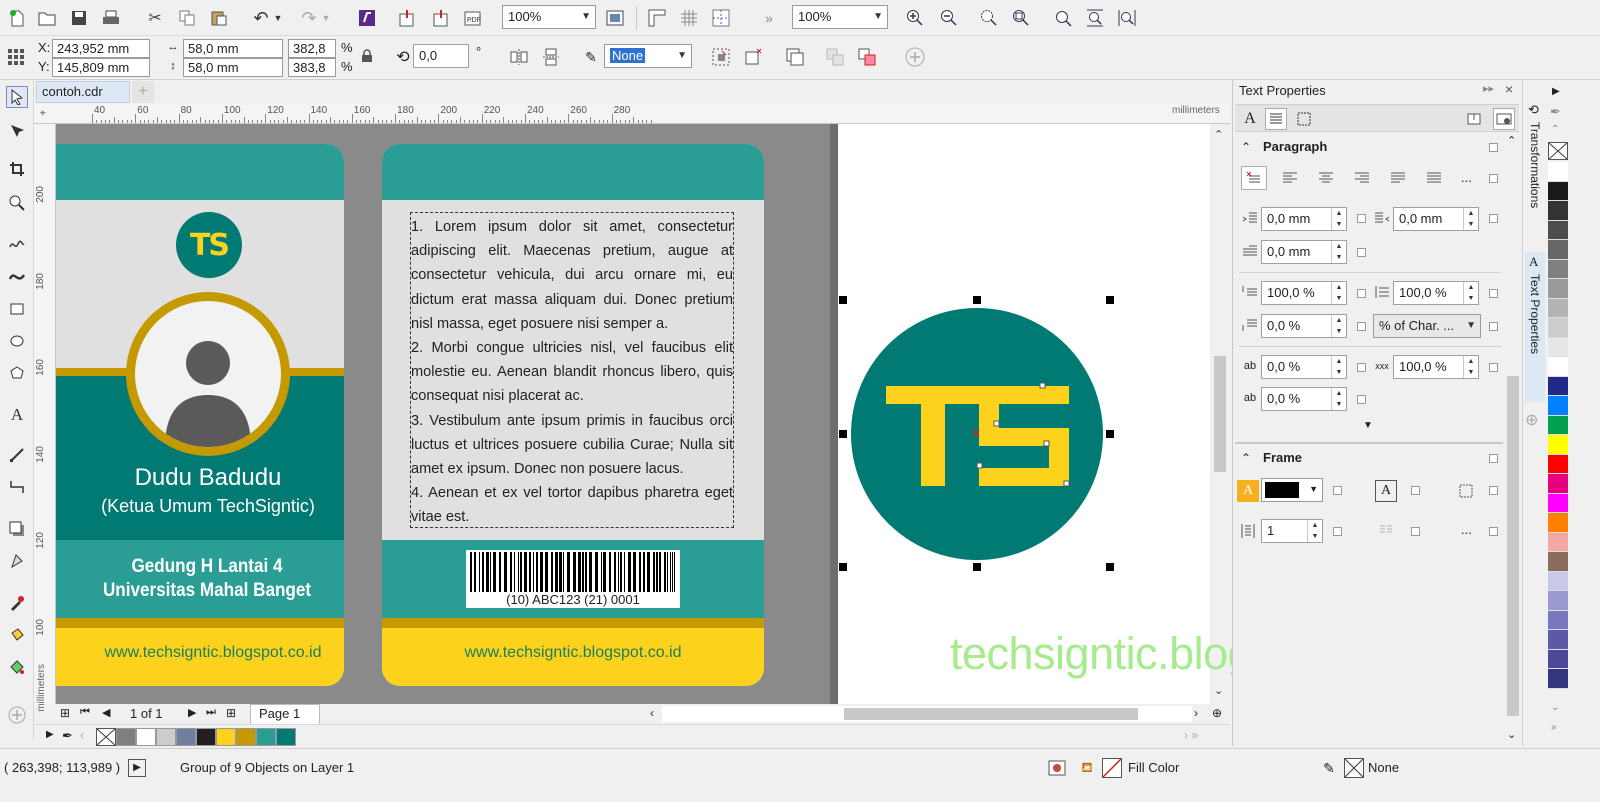  What do you see at coordinates (1511, 140) in the screenshot?
I see `docker-scroll-up-icon: ⌃` at bounding box center [1511, 140].